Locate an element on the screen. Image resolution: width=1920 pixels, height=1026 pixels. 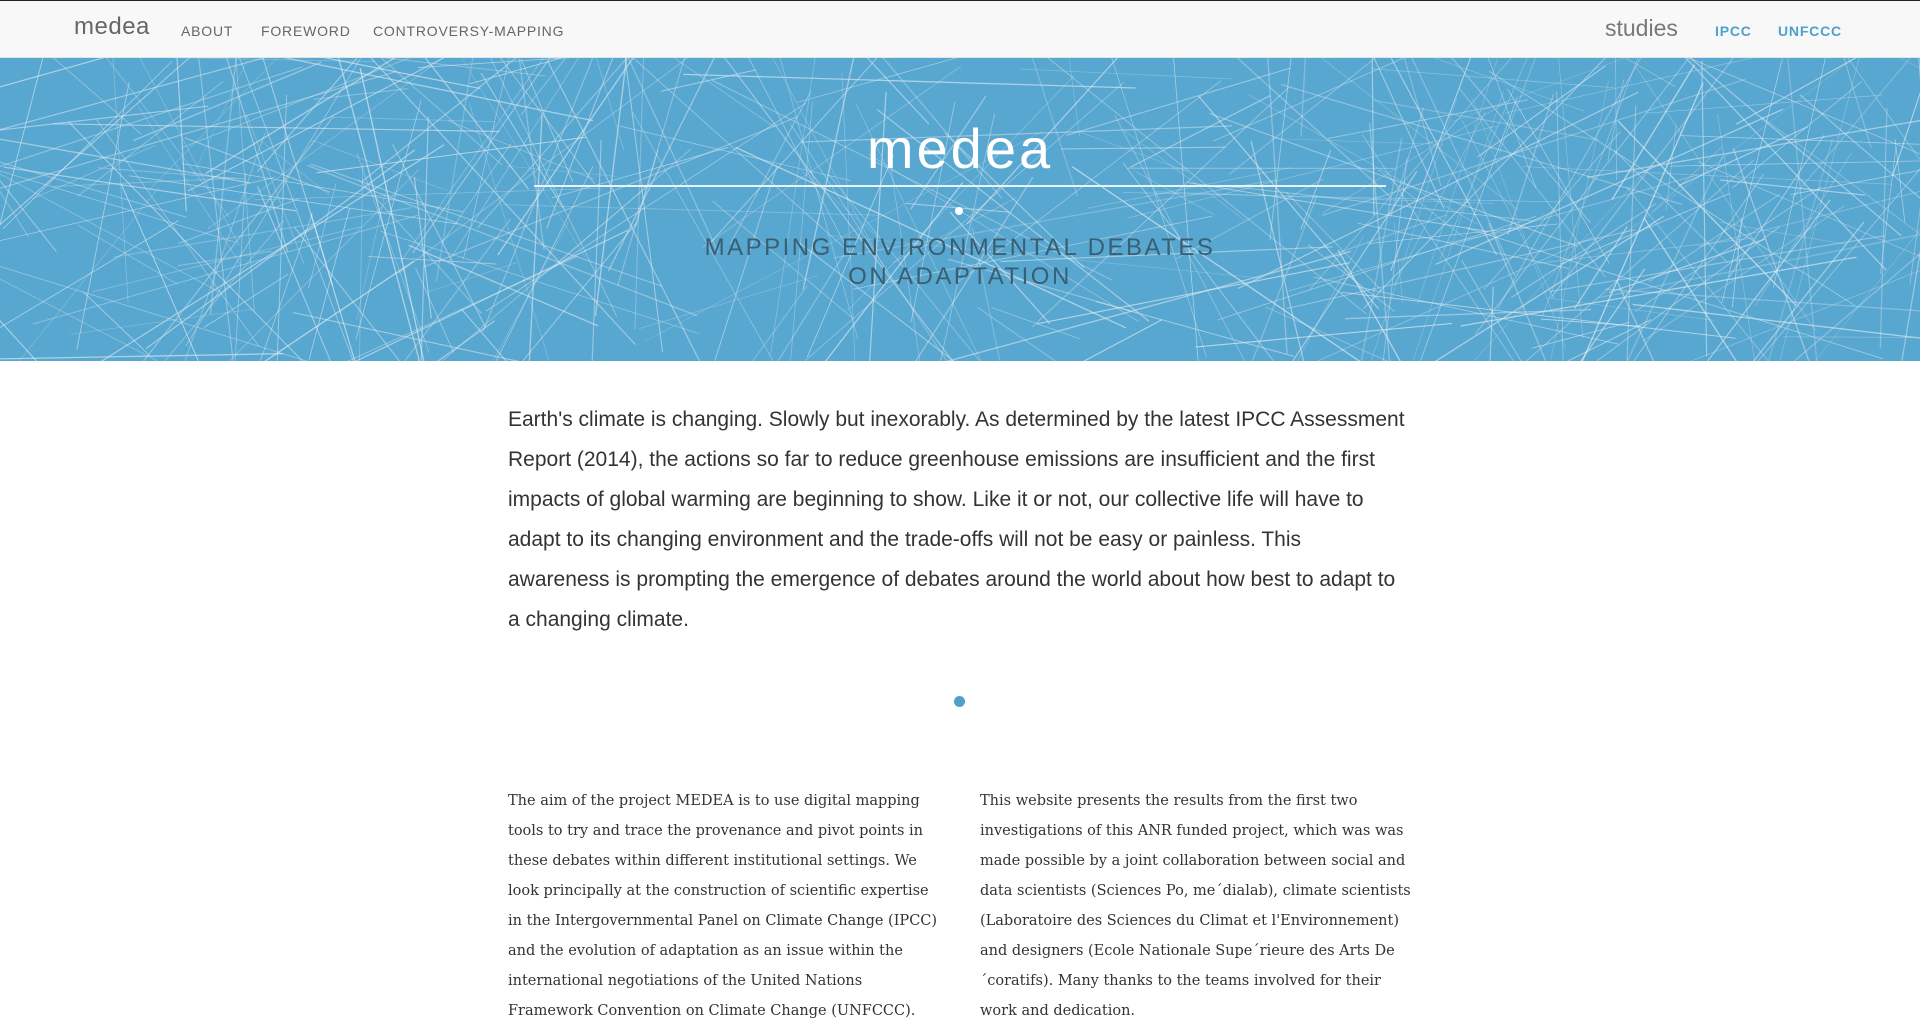
brand-logo-link: medea is located at coordinates (112, 27).